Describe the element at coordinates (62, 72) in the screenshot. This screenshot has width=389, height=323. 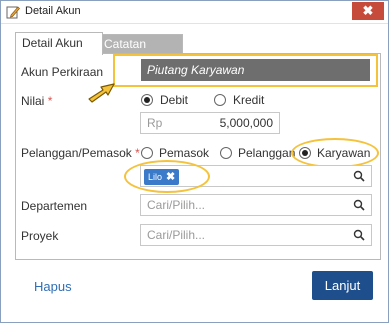
I see `account-label: Akun Perkiraan` at that location.